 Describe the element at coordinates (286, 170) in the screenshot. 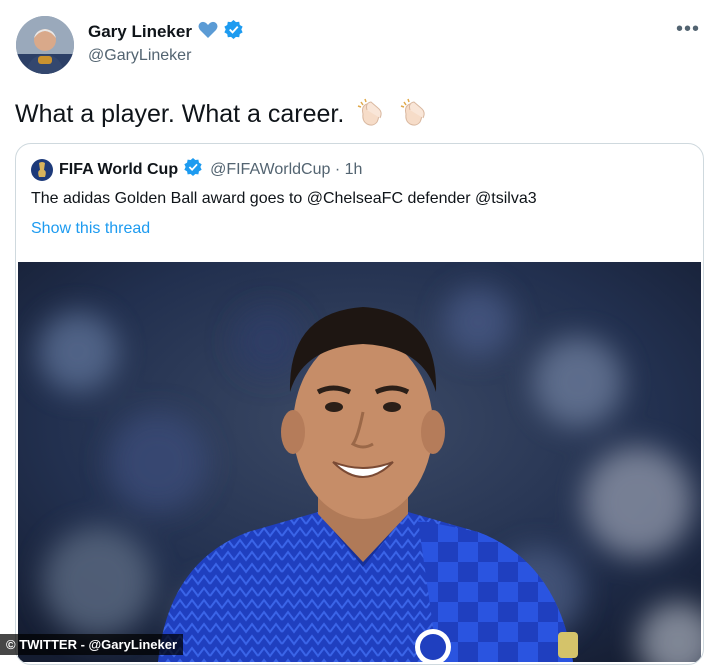

I see `quoted-author-handle: @FIFAWorldCup · 1h` at that location.